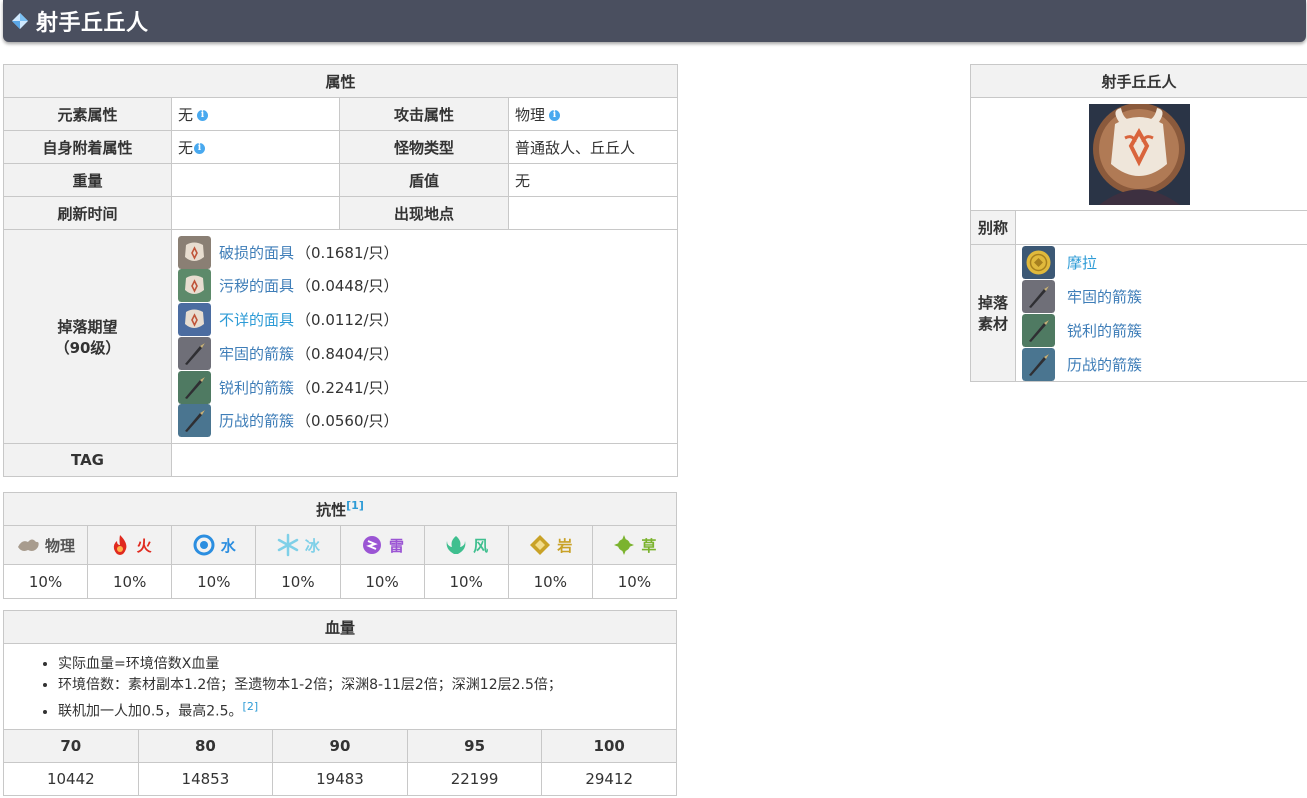 This screenshot has width=1307, height=798. Describe the element at coordinates (424, 460) in the screenshot. I see `tag-value` at that location.